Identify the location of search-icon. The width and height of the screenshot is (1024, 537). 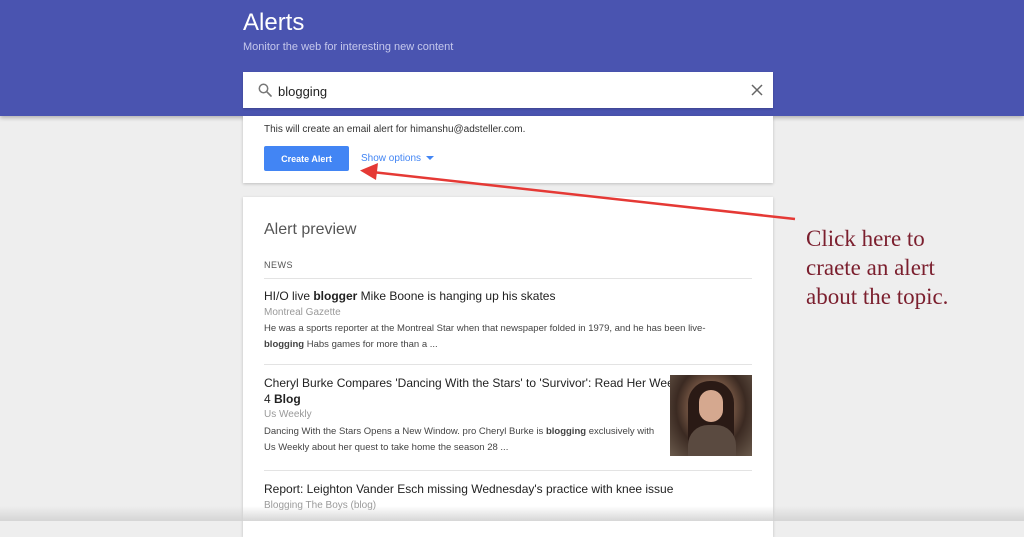
(265, 90).